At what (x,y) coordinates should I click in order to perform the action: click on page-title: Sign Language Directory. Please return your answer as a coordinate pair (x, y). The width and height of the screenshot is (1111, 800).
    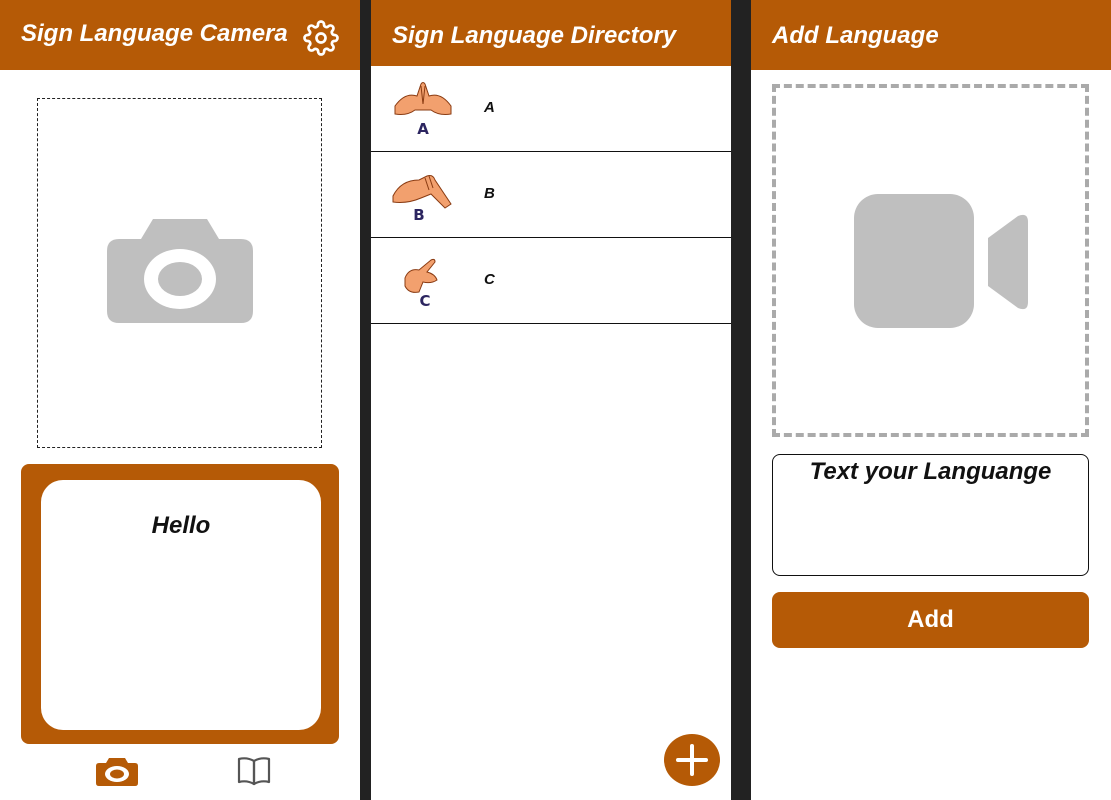
    Looking at the image, I should click on (534, 35).